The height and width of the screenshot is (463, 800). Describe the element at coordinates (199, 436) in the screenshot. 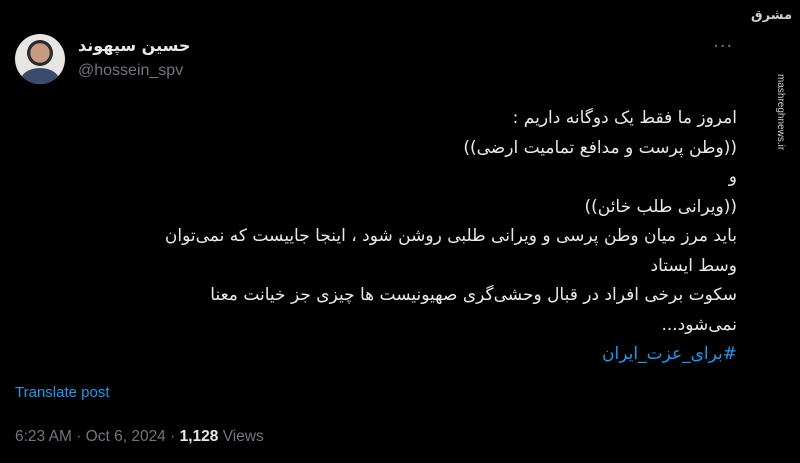

I see `views-count: 1,128` at that location.